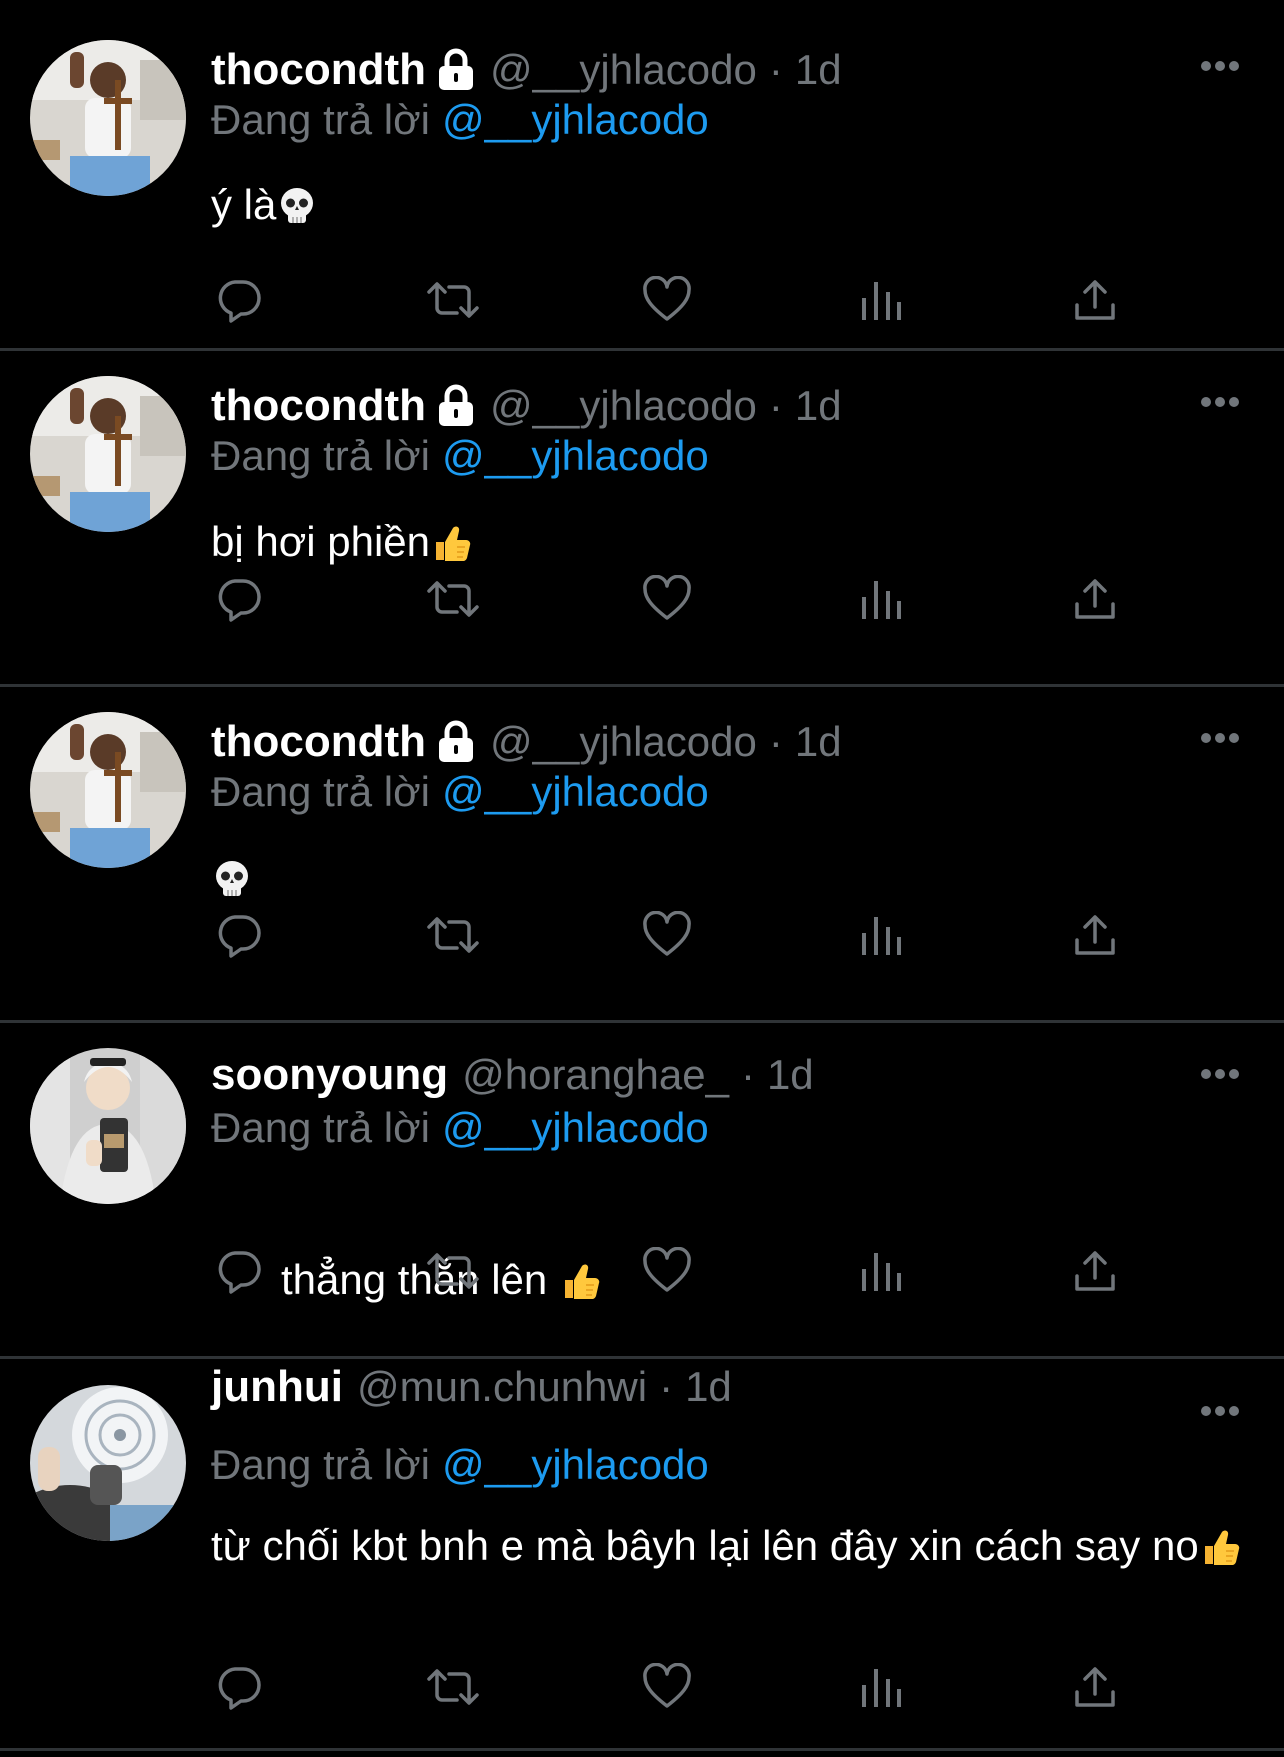 The height and width of the screenshot is (1757, 1284). Describe the element at coordinates (277, 1387) in the screenshot. I see `display-name: junhui` at that location.